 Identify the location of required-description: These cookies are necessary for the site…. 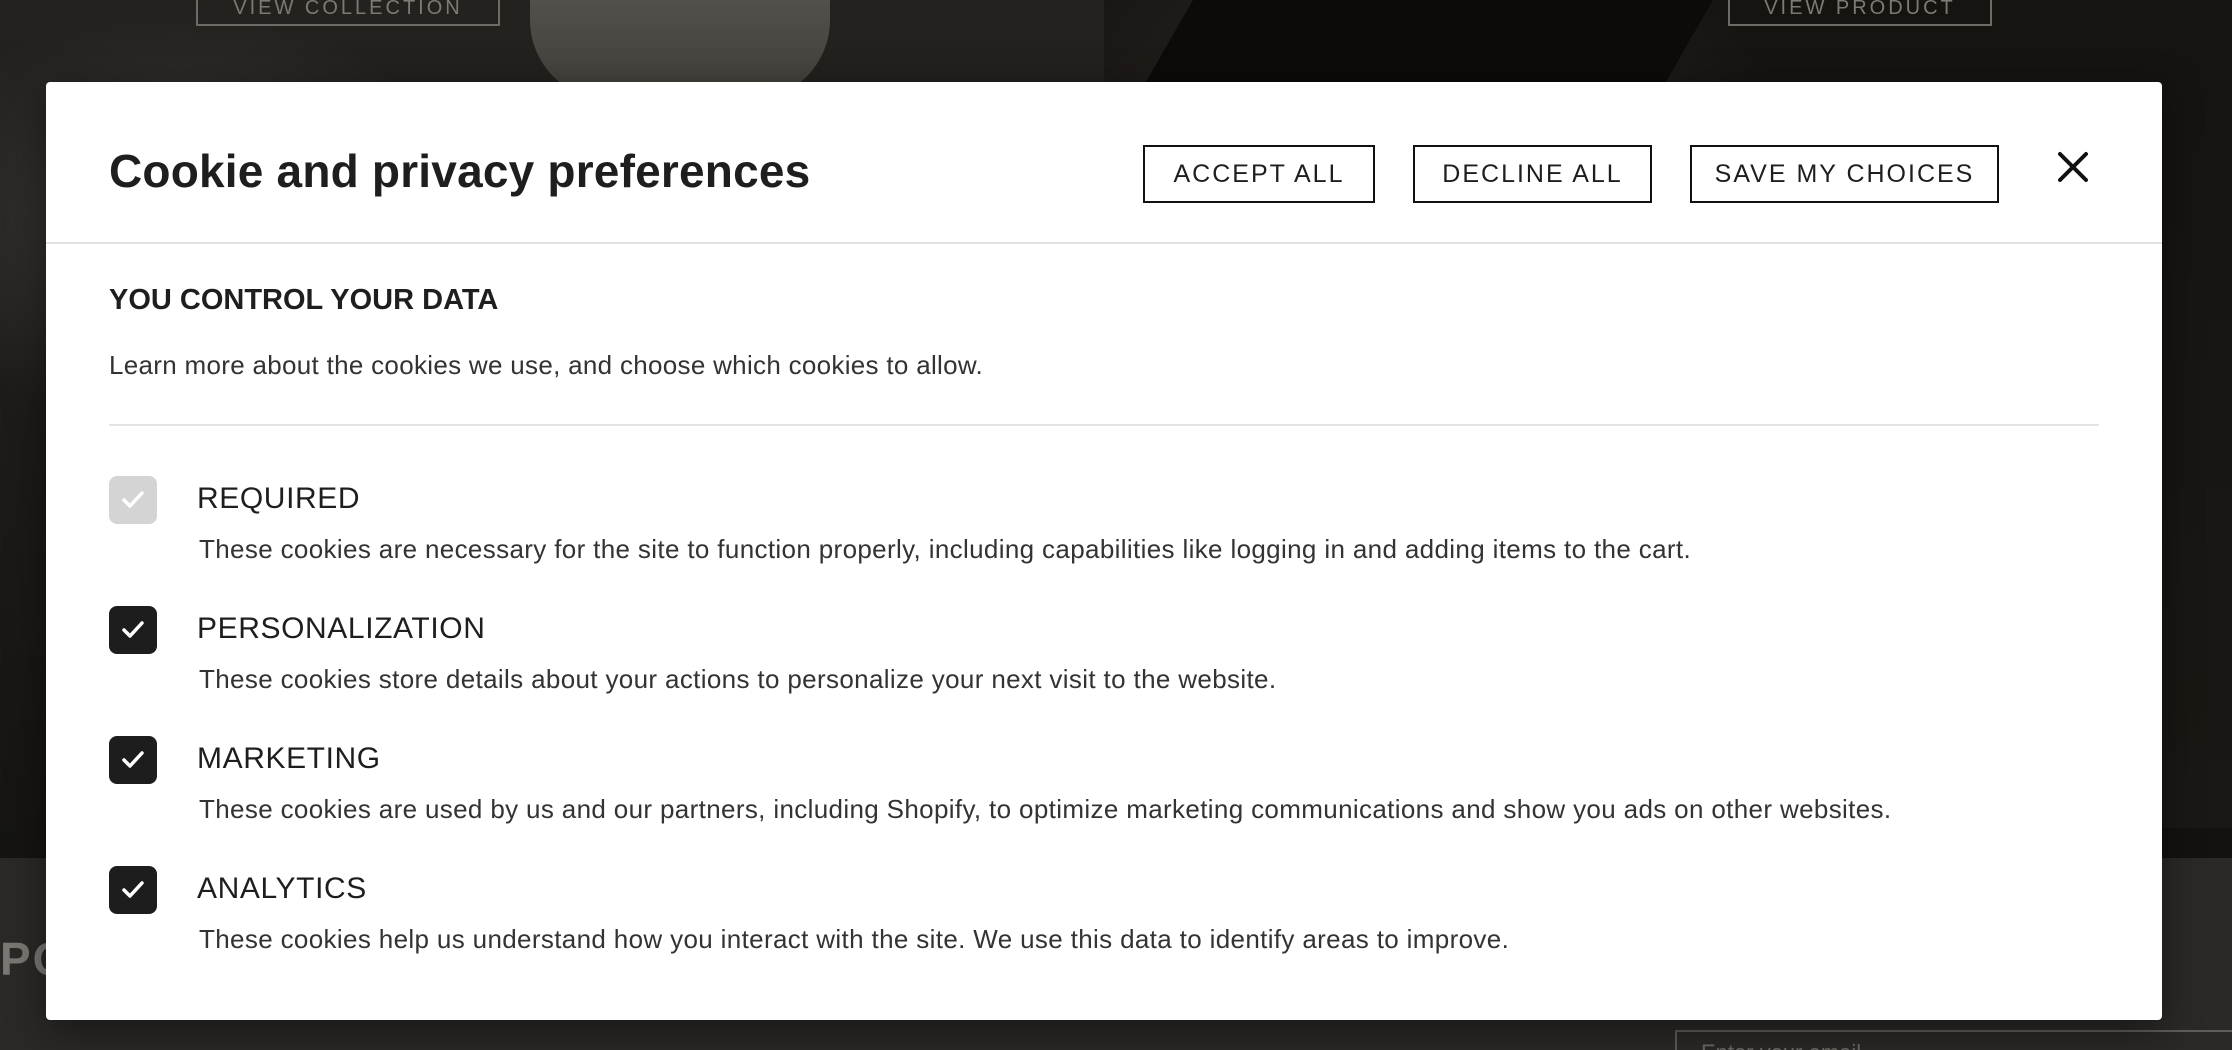
(945, 549).